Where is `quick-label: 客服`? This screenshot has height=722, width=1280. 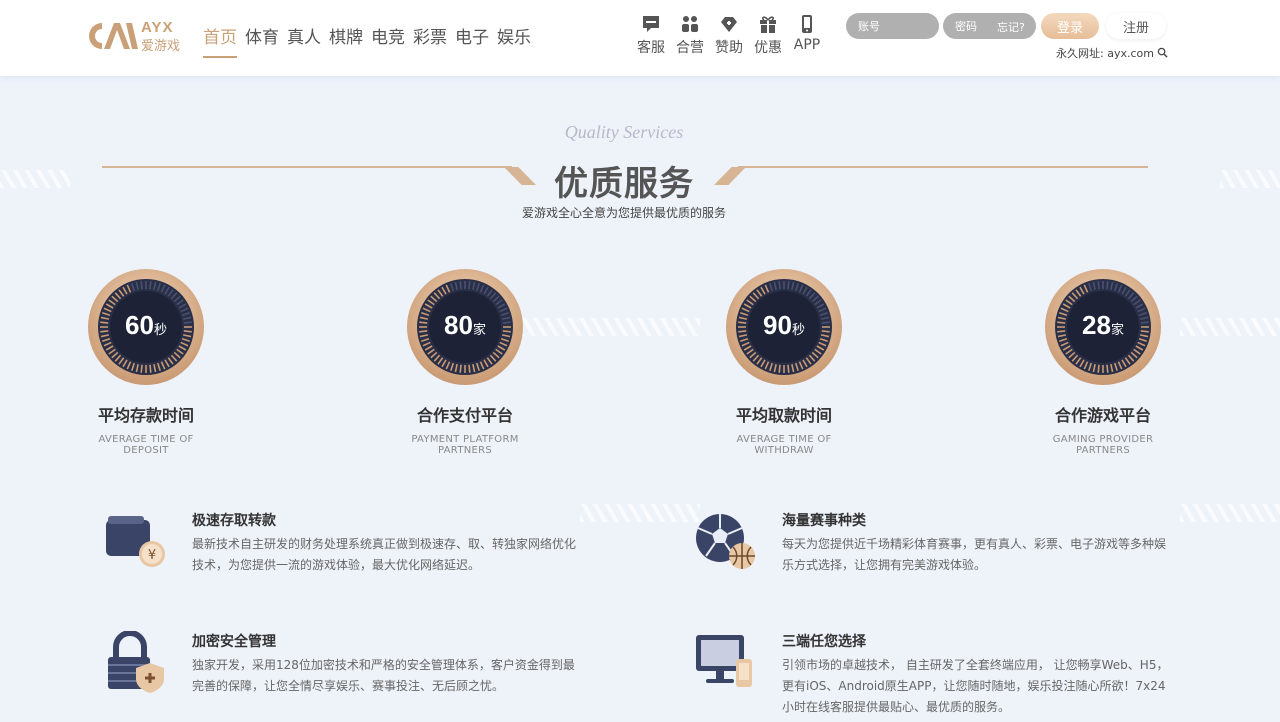
quick-label: 客服 is located at coordinates (651, 48).